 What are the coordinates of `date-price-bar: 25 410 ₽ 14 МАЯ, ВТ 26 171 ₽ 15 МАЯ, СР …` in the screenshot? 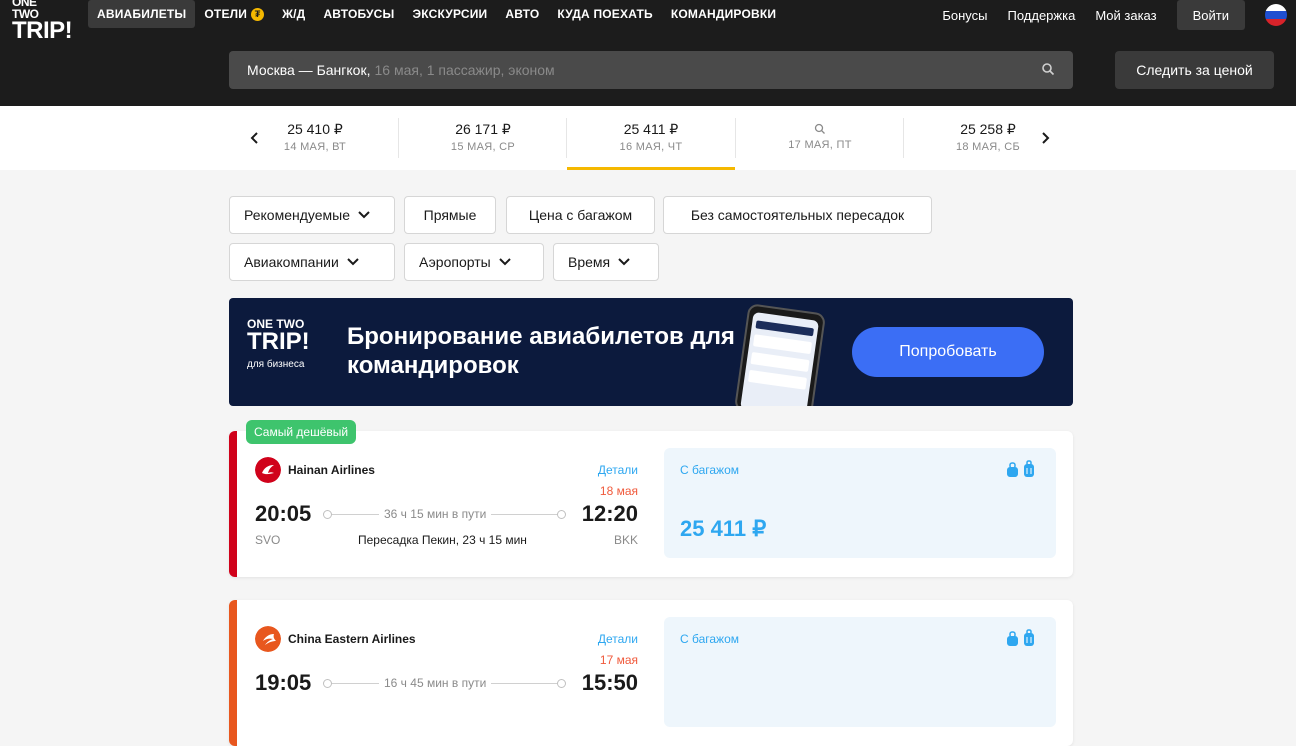 It's located at (648, 138).